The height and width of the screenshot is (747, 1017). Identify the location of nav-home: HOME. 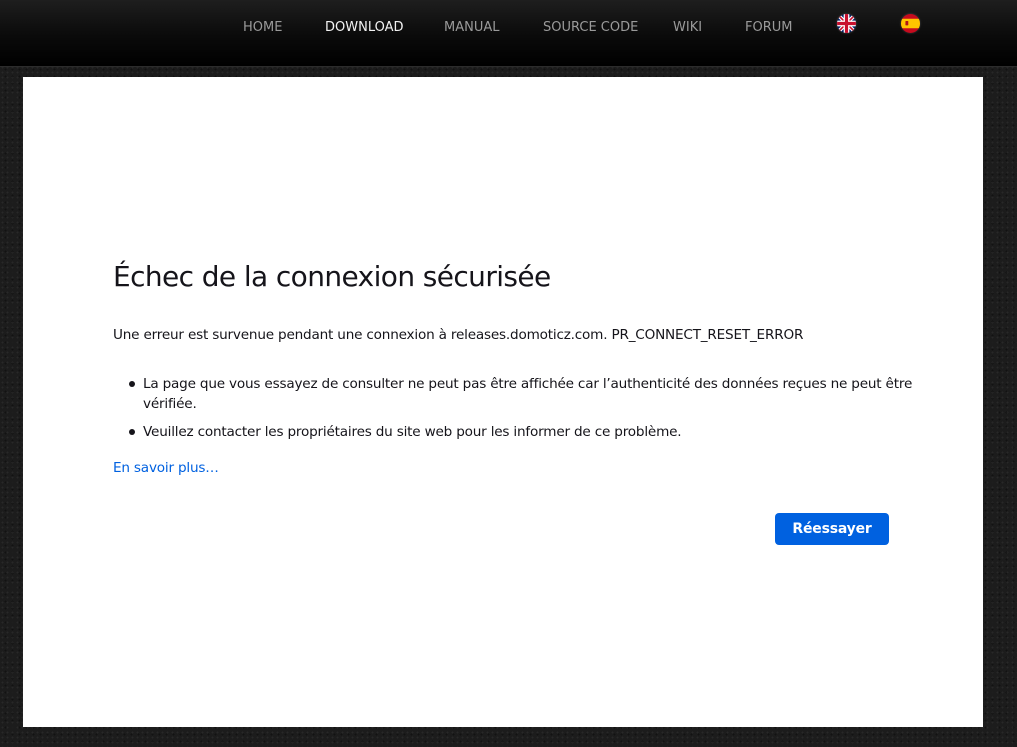
(262, 28).